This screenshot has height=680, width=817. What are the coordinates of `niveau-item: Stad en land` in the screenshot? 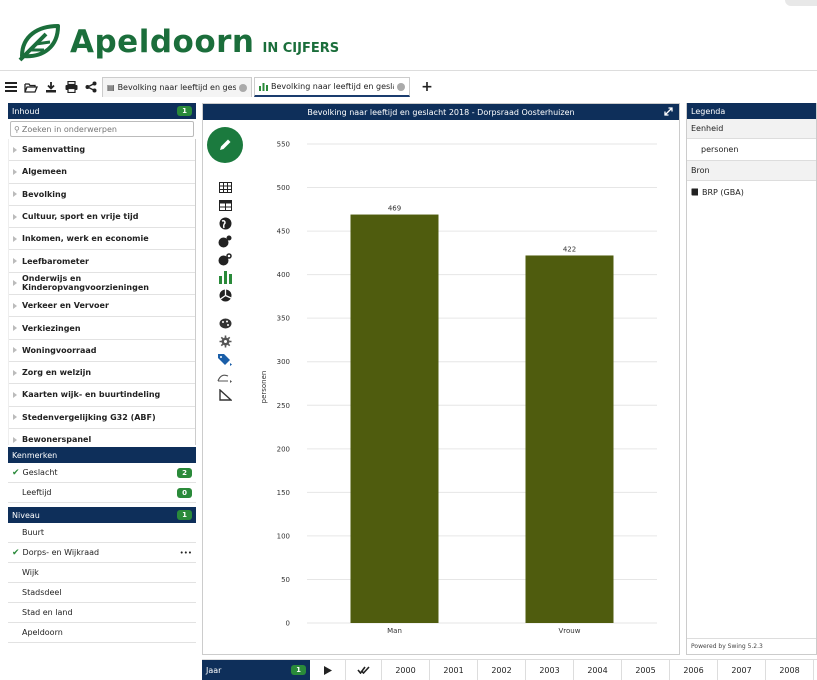 It's located at (102, 613).